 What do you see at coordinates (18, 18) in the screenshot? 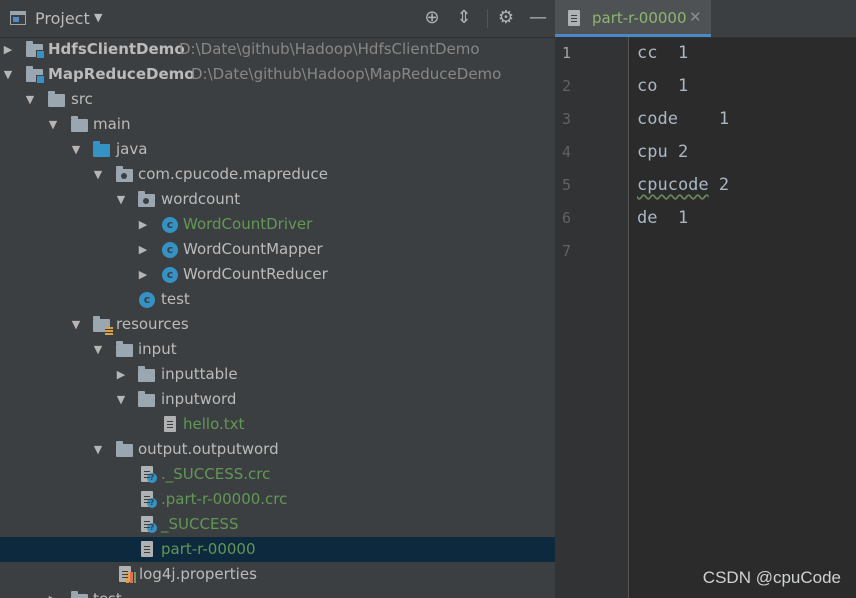
I see `project-view-icon` at bounding box center [18, 18].